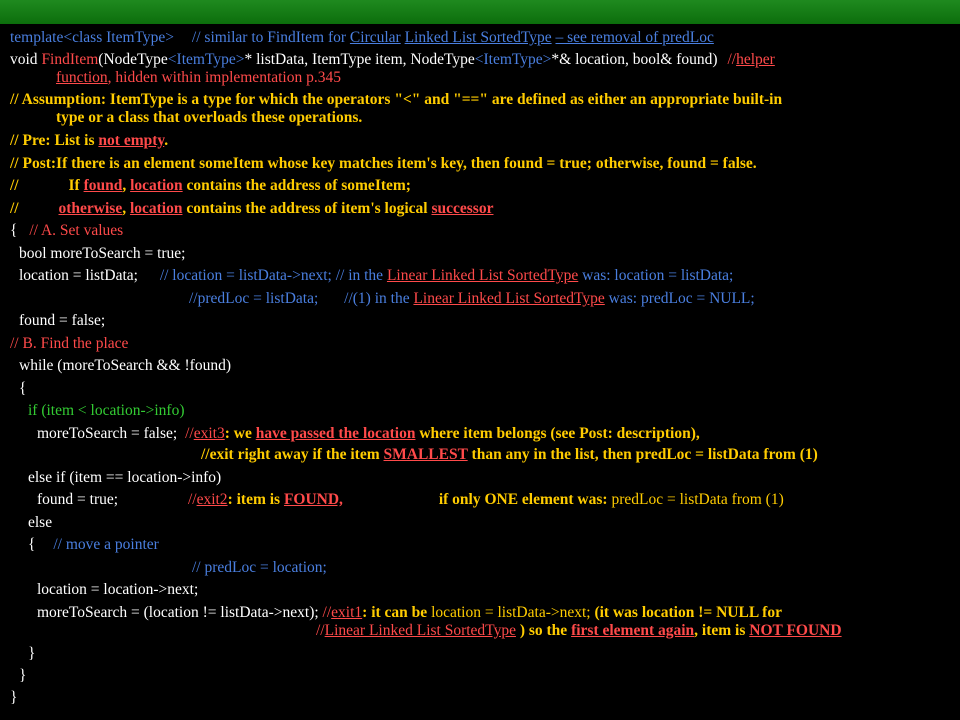  What do you see at coordinates (166, 140) in the screenshot?
I see `punct: .` at bounding box center [166, 140].